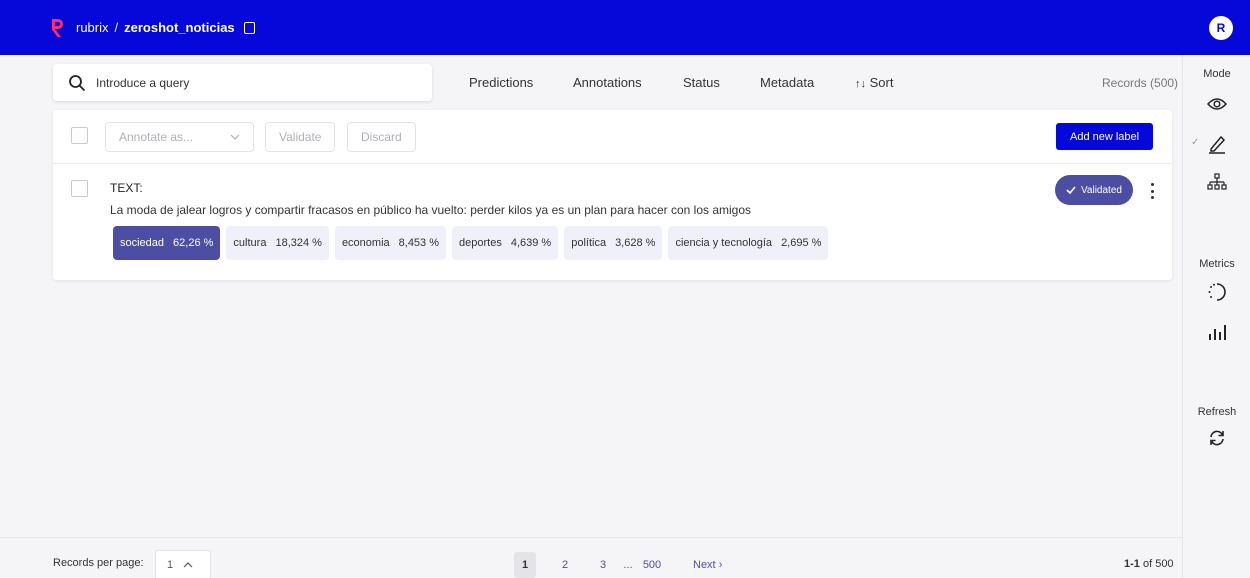 The image size is (1250, 578). What do you see at coordinates (612, 163) in the screenshot?
I see `toolbar-divider` at bounding box center [612, 163].